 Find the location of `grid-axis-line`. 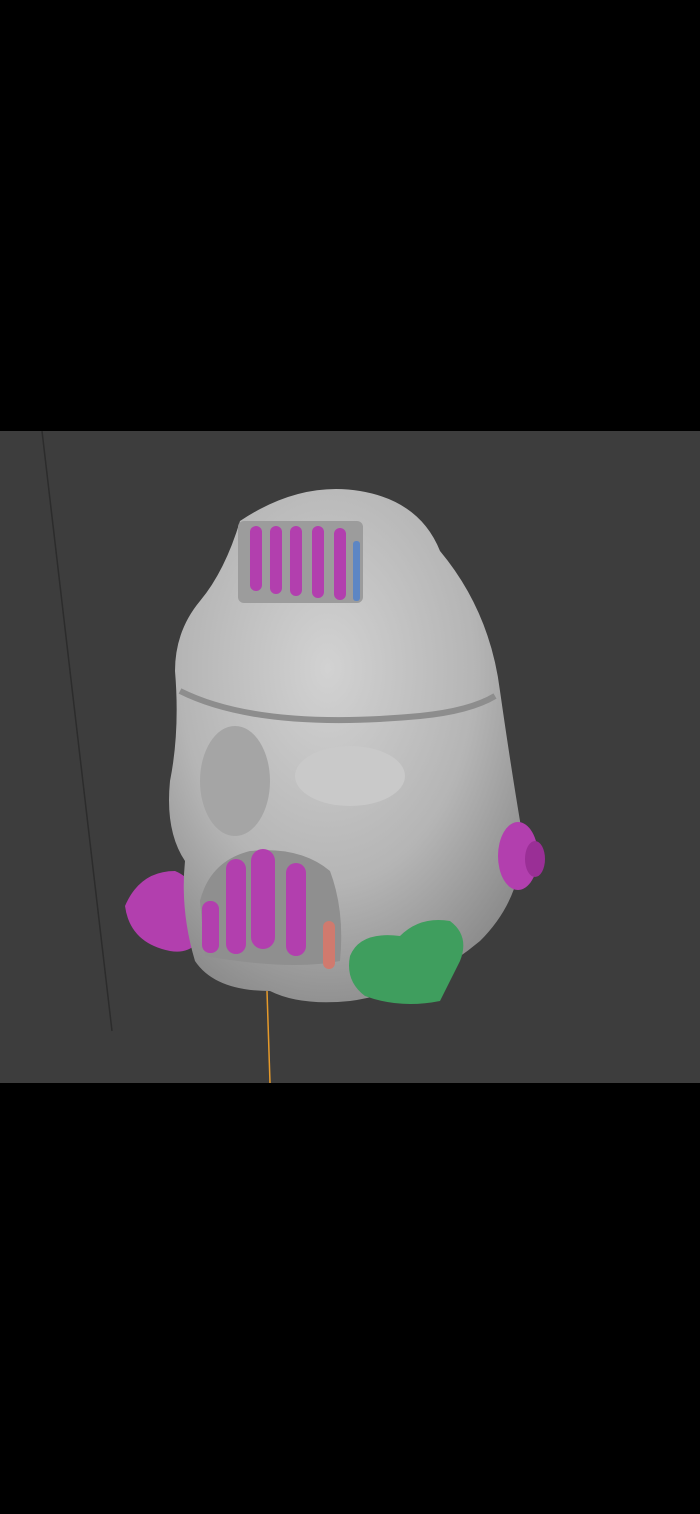

grid-axis-line is located at coordinates (77, 731).